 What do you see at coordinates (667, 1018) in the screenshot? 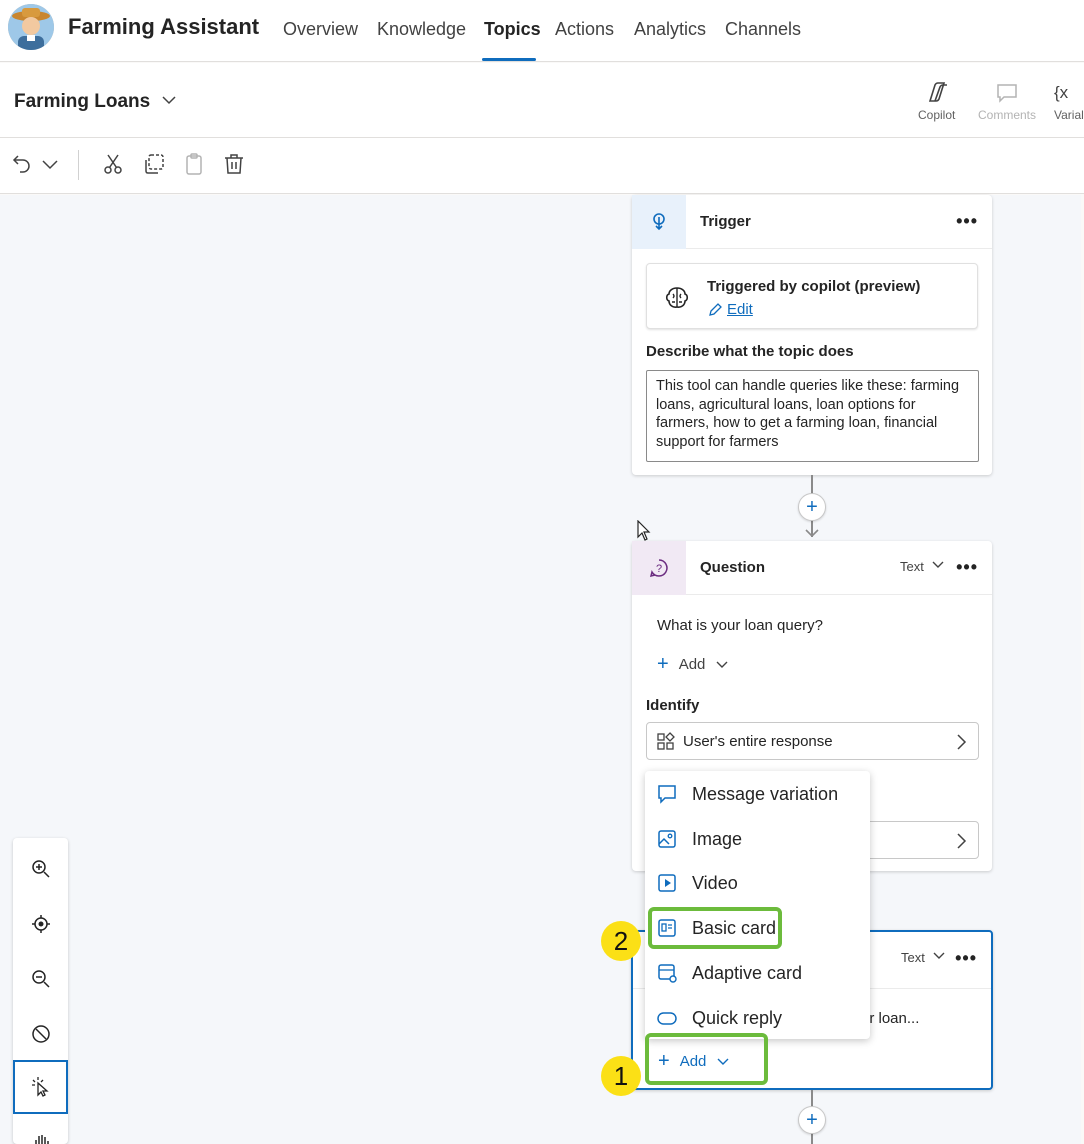
I see `quick-reply-icon` at bounding box center [667, 1018].